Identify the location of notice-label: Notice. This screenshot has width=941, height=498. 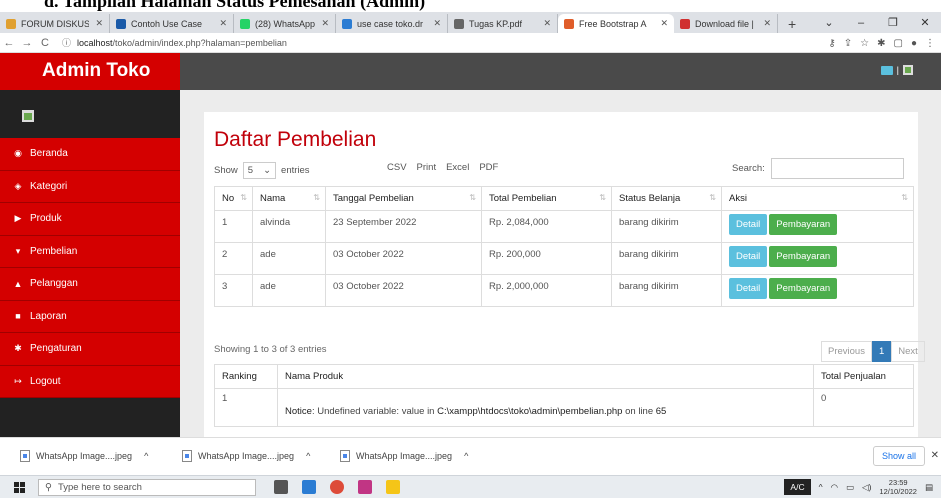
(298, 411).